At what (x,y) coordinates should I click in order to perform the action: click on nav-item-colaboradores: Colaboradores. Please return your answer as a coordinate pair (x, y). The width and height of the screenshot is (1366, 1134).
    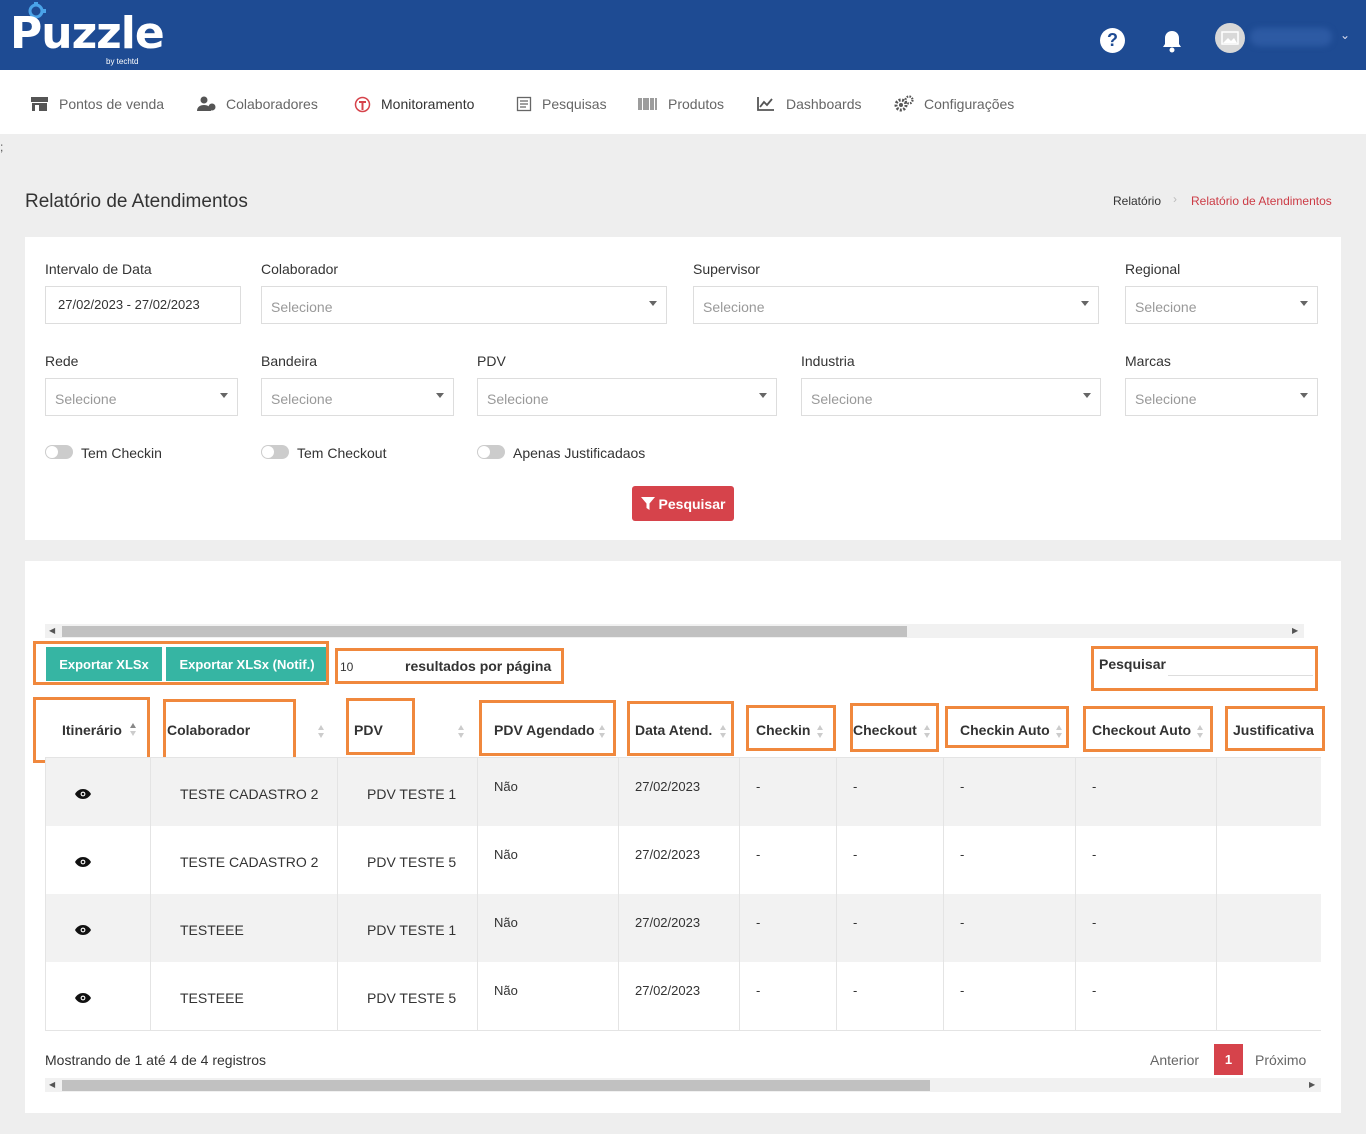
    Looking at the image, I should click on (257, 104).